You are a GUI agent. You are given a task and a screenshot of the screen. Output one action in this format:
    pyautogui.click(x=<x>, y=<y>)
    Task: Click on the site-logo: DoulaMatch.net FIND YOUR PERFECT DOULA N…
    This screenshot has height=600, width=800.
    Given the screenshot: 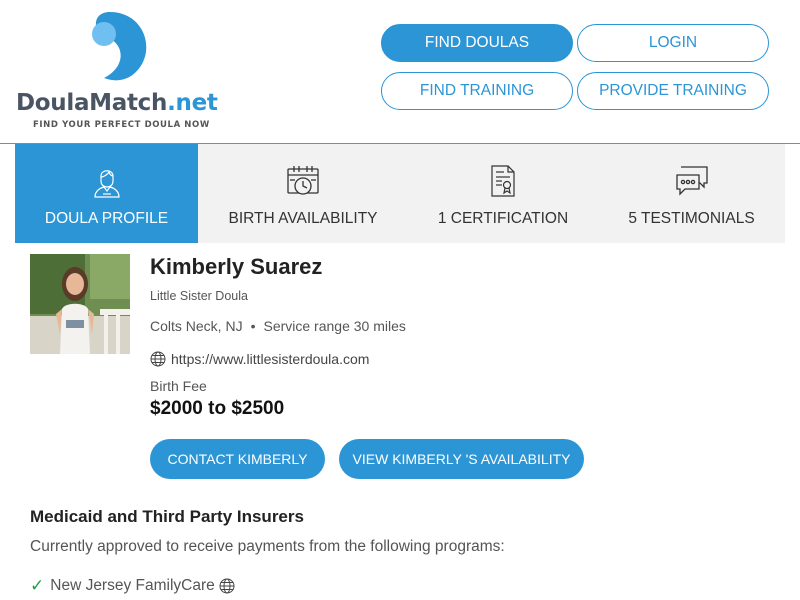 What is the action you would take?
    pyautogui.click(x=121, y=71)
    